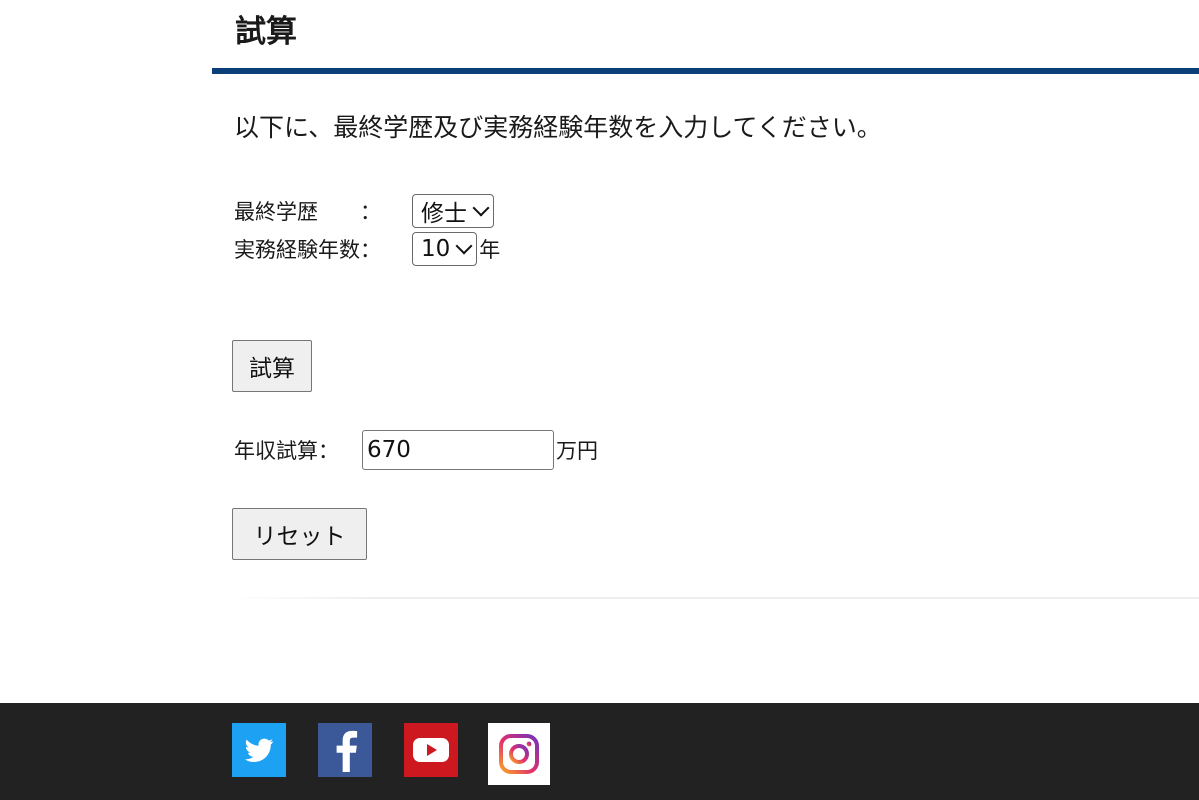  I want to click on youtube-icon, so click(431, 750).